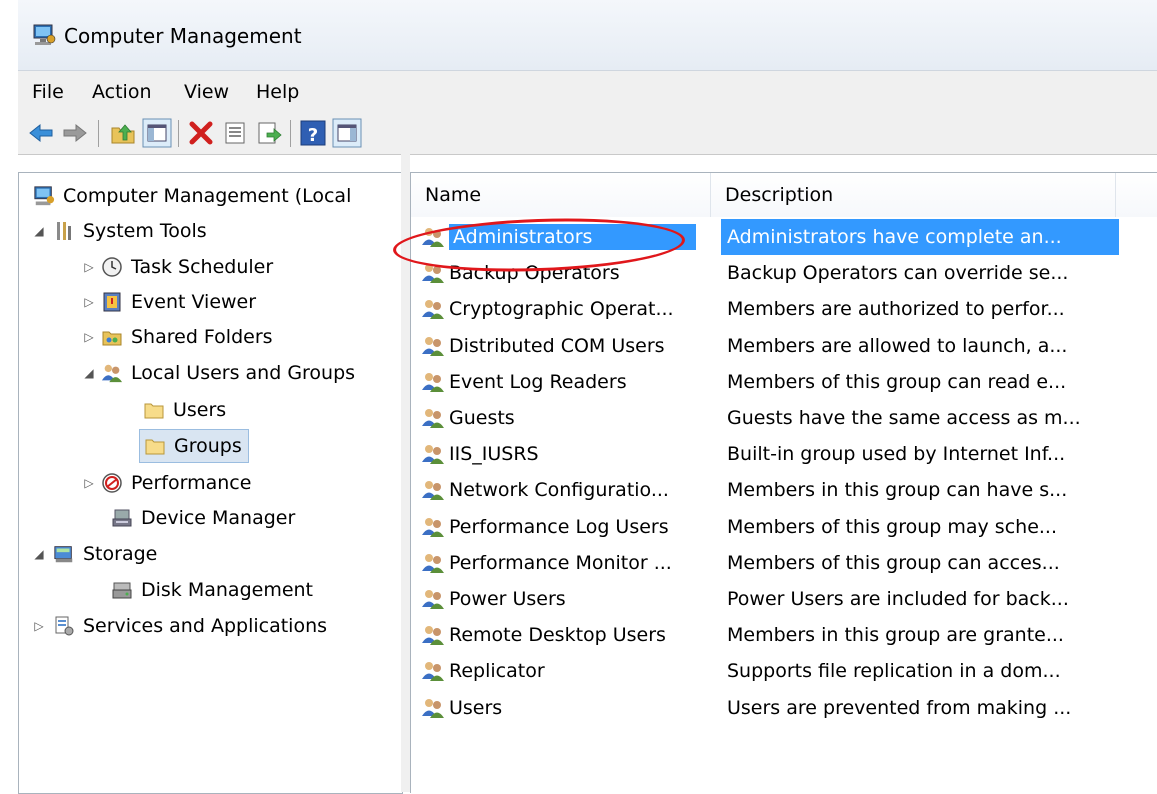 This screenshot has width=1157, height=794. Describe the element at coordinates (112, 302) in the screenshot. I see `event-viewer-icon` at that location.